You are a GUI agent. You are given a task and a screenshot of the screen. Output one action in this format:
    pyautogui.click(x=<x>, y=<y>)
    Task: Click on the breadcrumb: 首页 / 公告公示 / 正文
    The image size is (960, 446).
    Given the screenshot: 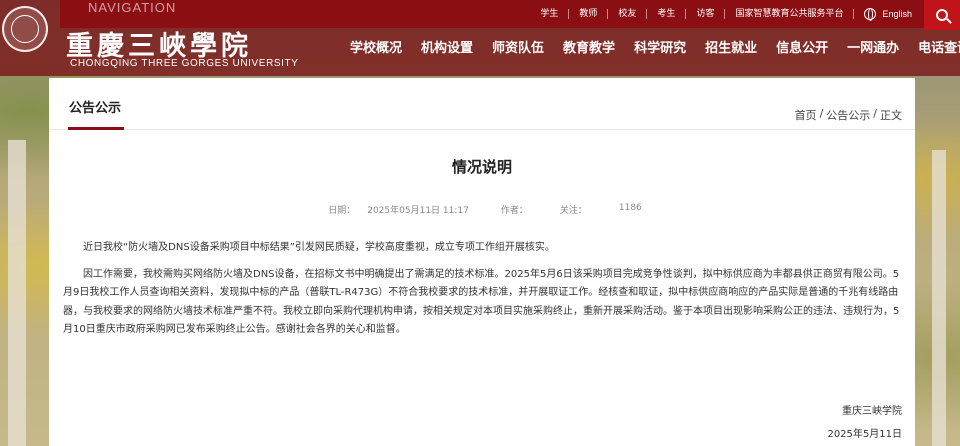 What is the action you would take?
    pyautogui.click(x=848, y=115)
    